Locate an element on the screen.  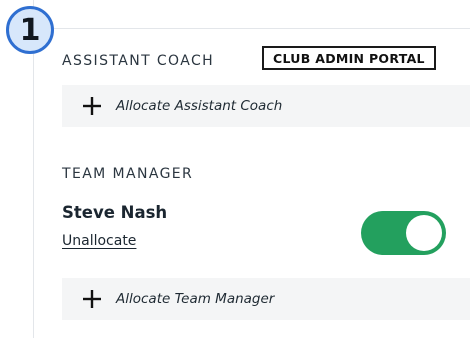
club-admin-portal-badge: CLUB ADMIN PORTAL is located at coordinates (349, 58).